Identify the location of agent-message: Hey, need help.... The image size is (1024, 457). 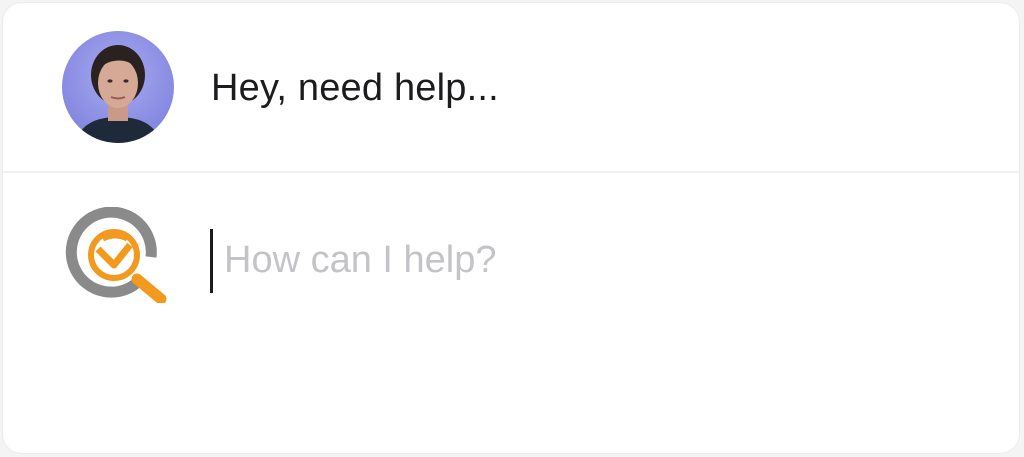
(355, 88).